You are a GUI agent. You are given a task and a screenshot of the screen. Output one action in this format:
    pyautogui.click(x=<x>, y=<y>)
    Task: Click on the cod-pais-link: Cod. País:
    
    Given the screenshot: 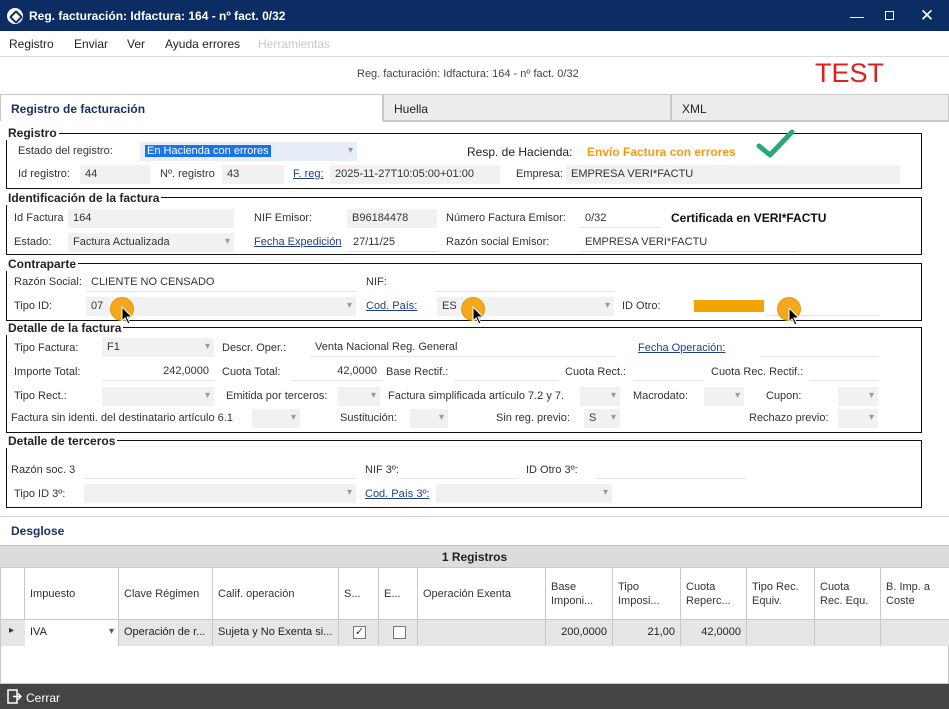 What is the action you would take?
    pyautogui.click(x=391, y=306)
    